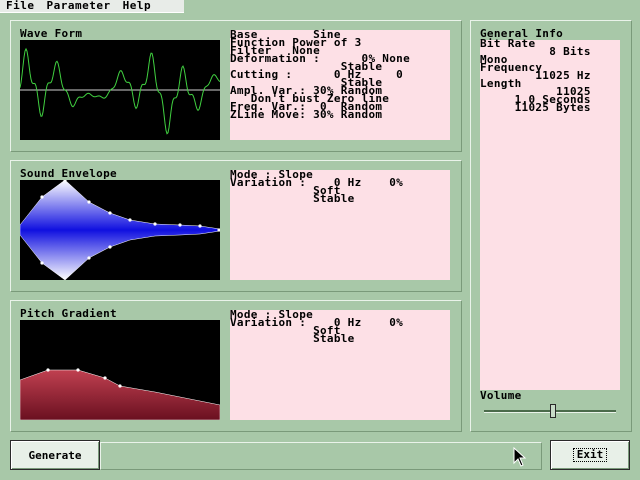  I want to click on envelope-shape, so click(120, 230).